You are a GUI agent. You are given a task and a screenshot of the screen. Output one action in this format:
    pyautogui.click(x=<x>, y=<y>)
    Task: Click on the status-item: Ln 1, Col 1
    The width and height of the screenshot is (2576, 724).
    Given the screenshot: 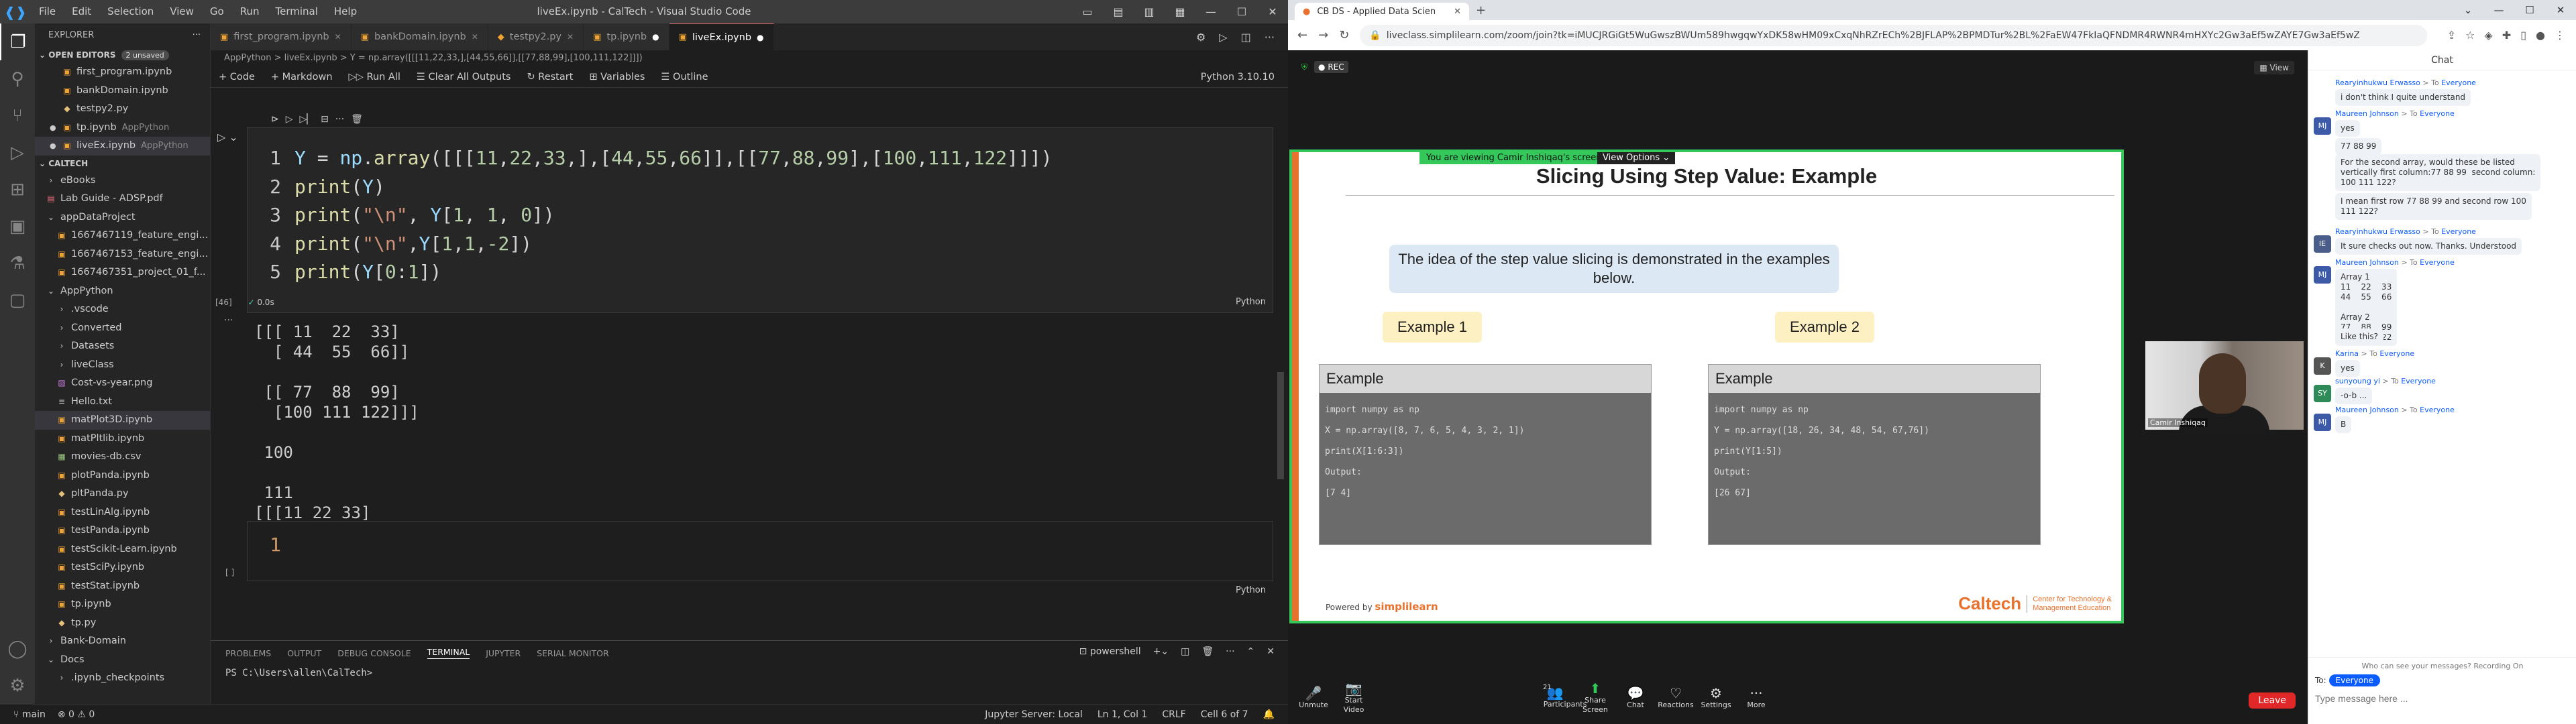 What is the action you would take?
    pyautogui.click(x=1122, y=714)
    